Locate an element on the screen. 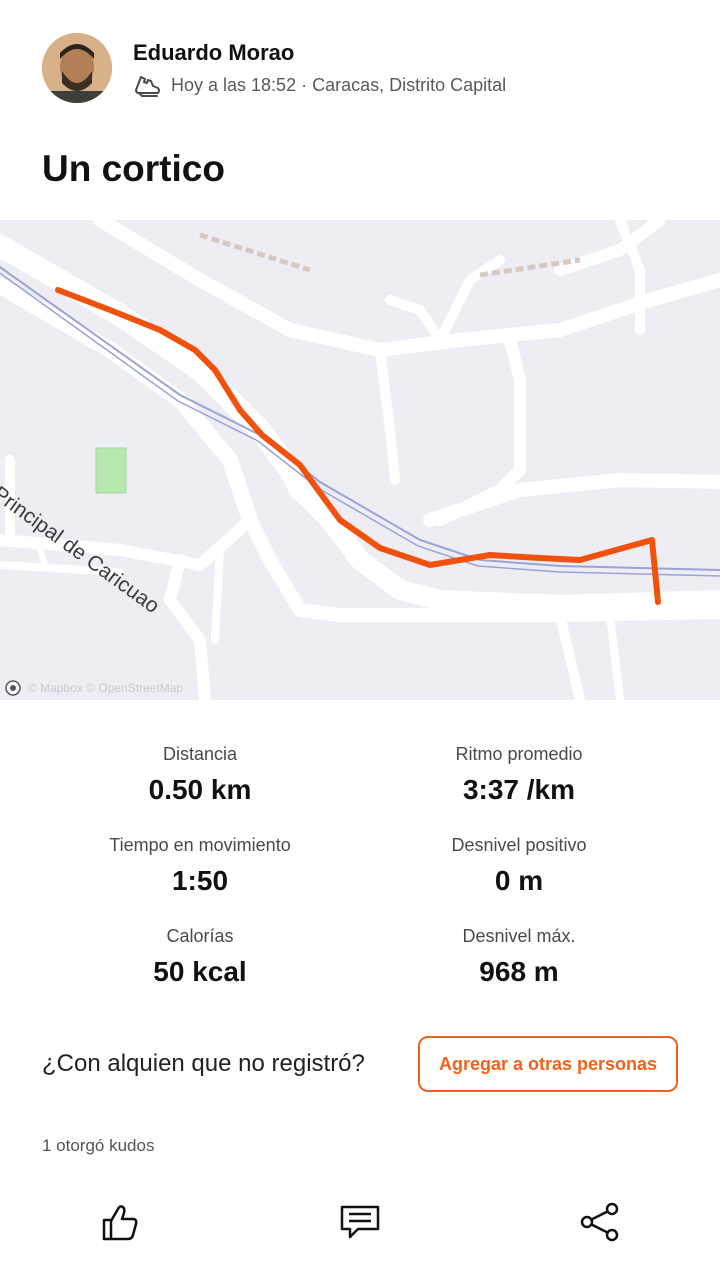 This screenshot has width=720, height=1280. stat-label: Ritmo promedio is located at coordinates (519, 754).